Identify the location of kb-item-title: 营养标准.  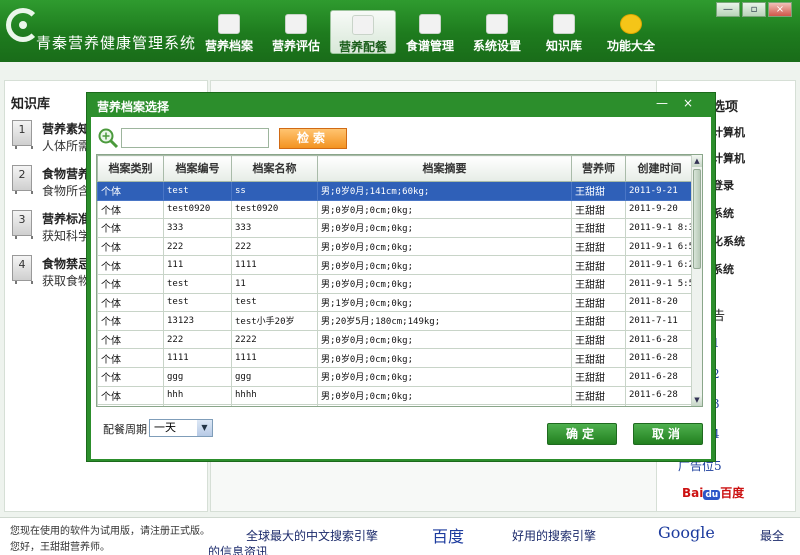
(66, 219).